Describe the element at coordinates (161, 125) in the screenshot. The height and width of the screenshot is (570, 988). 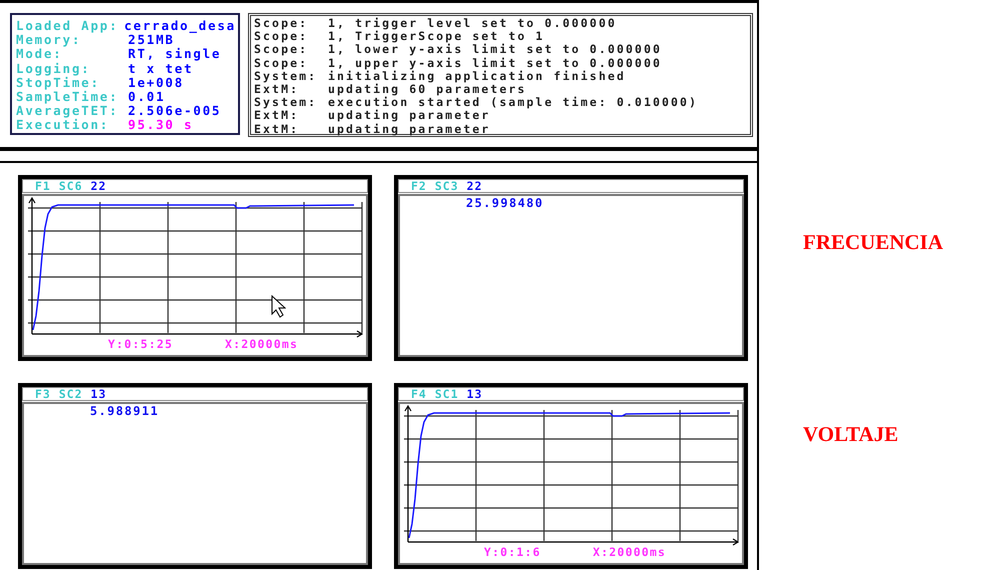
I see `info-value: 95.30 s` at that location.